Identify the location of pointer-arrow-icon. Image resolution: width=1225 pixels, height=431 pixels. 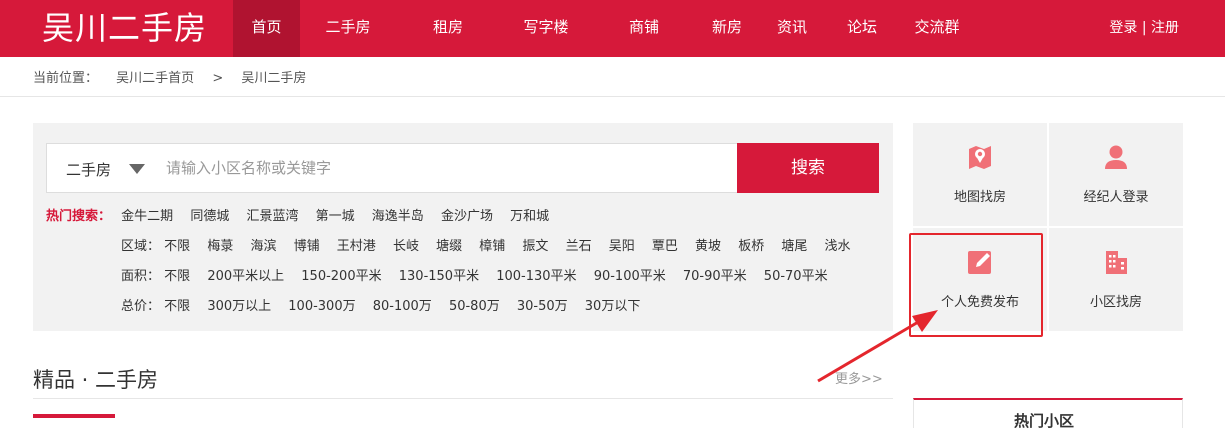
(877, 346).